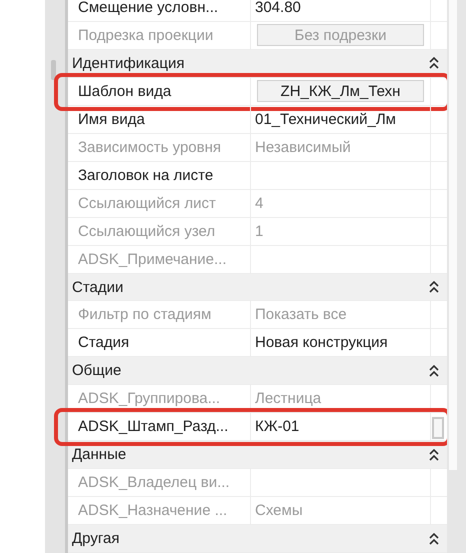 The image size is (466, 553). What do you see at coordinates (288, 399) in the screenshot?
I see `value-text: Лестница` at bounding box center [288, 399].